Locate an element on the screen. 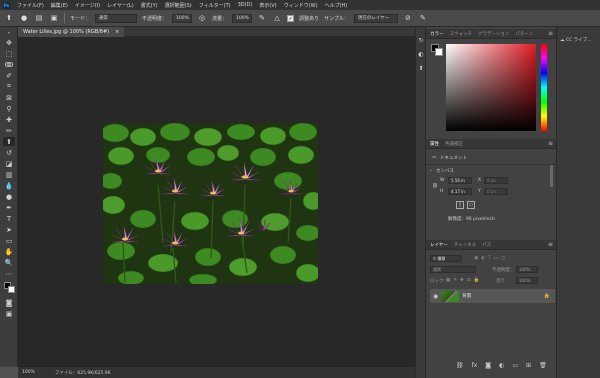 The height and width of the screenshot is (378, 600). mode-select: 通常 is located at coordinates (116, 18).